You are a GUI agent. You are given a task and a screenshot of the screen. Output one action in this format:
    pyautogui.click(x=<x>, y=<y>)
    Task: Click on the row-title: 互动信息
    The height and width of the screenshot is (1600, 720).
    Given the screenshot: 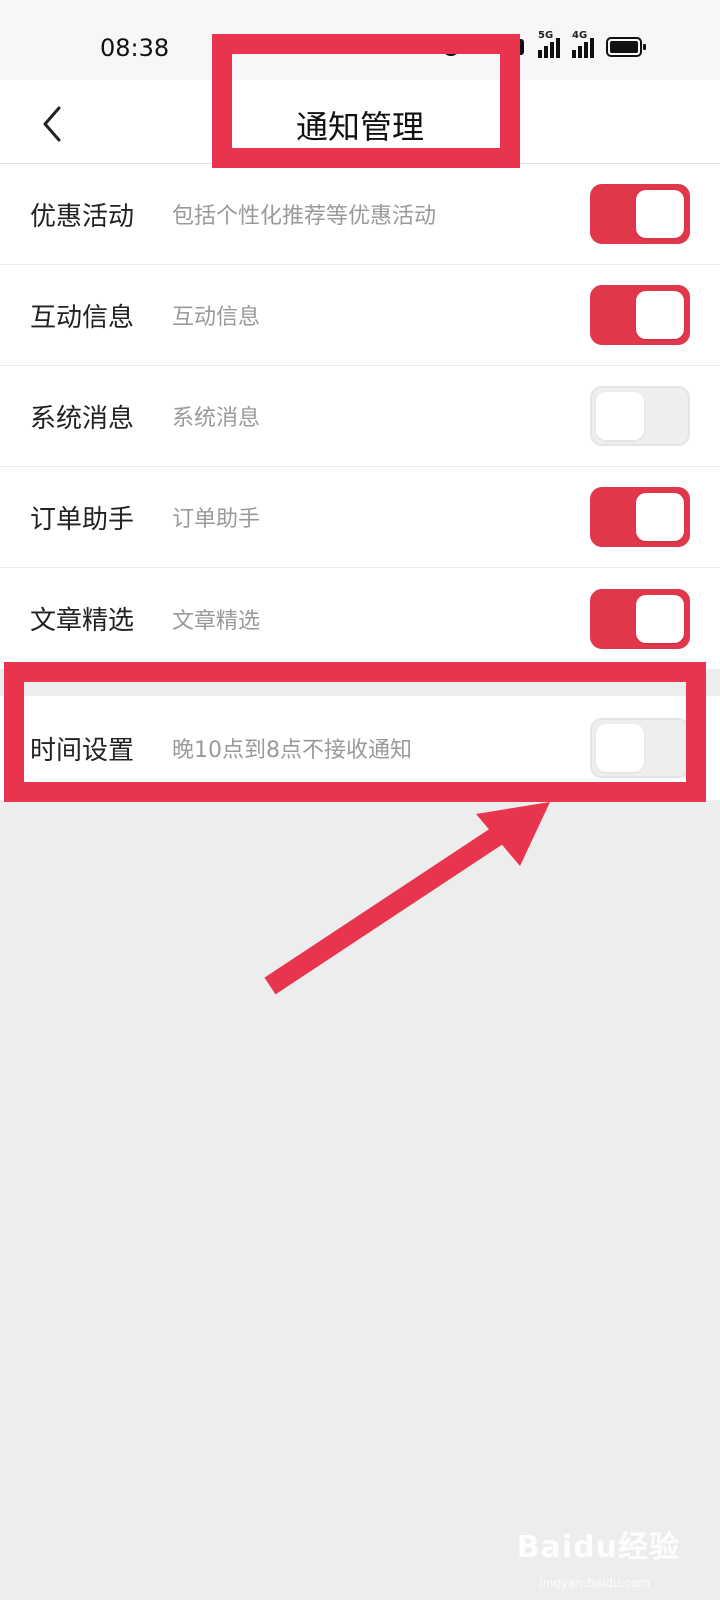 What is the action you would take?
    pyautogui.click(x=82, y=317)
    